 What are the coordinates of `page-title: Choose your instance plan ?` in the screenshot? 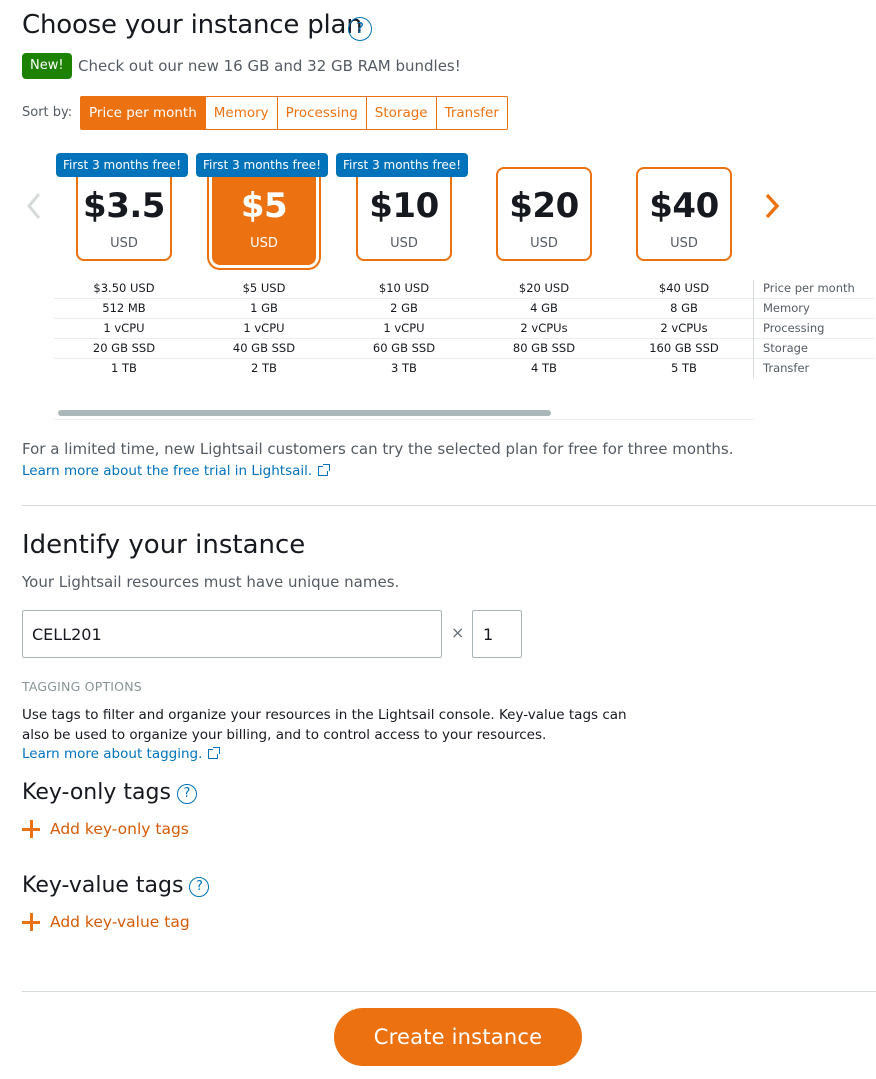 It's located at (197, 25).